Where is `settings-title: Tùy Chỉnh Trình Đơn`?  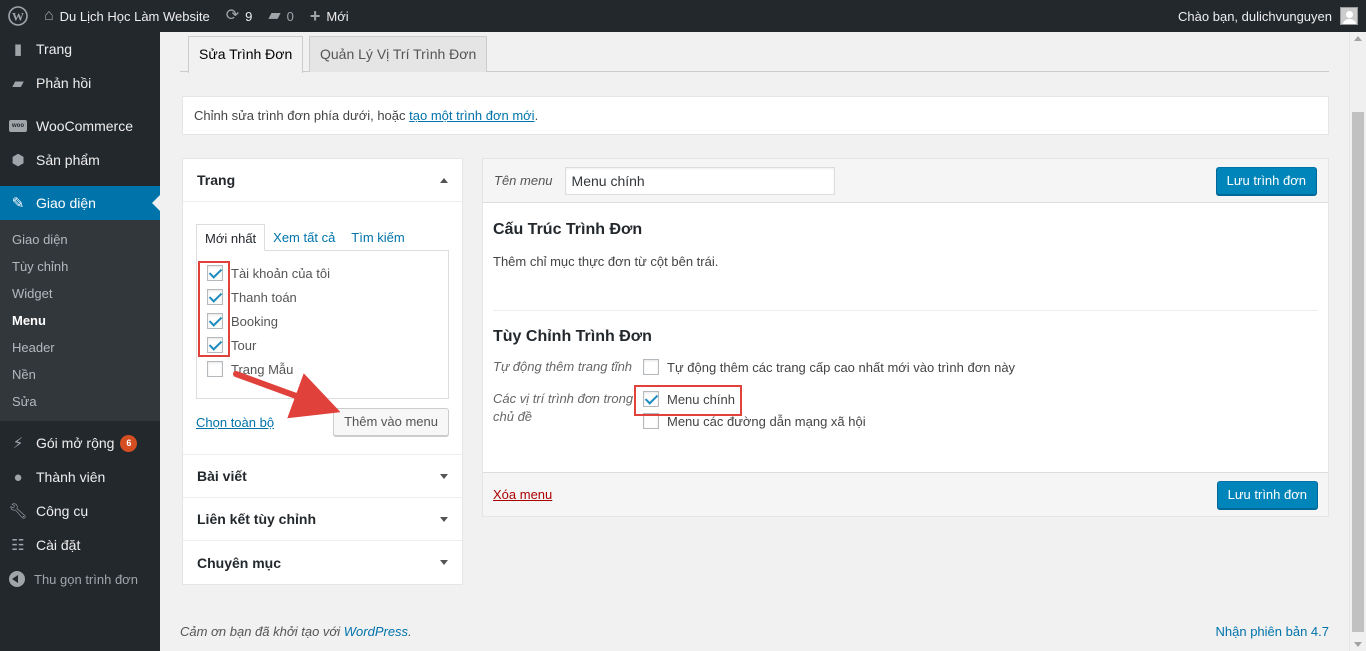
settings-title: Tùy Chỉnh Trình Đơn is located at coordinates (572, 336).